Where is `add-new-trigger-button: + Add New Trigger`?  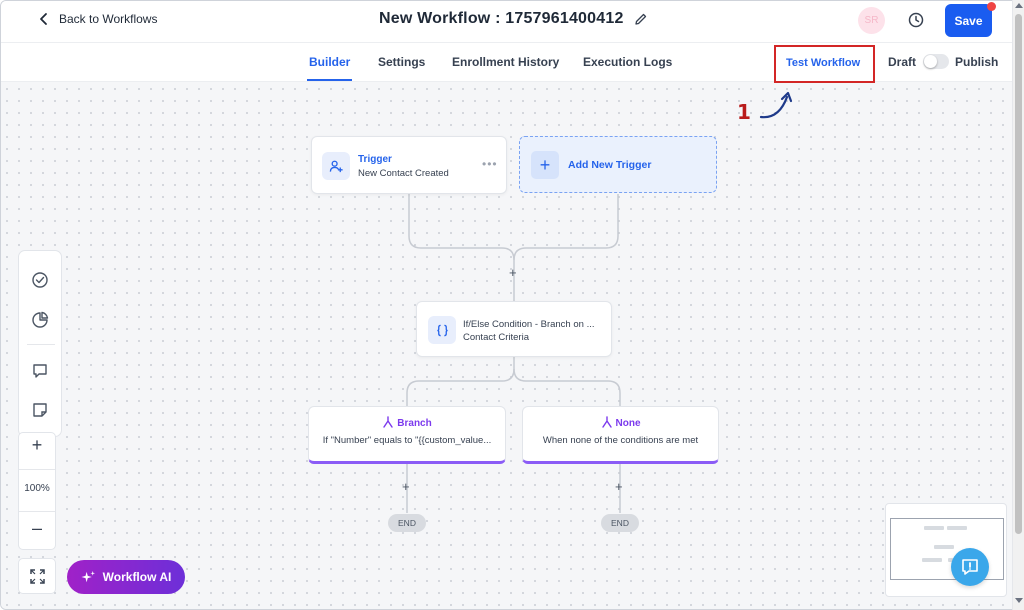
add-new-trigger-button: + Add New Trigger is located at coordinates (618, 164).